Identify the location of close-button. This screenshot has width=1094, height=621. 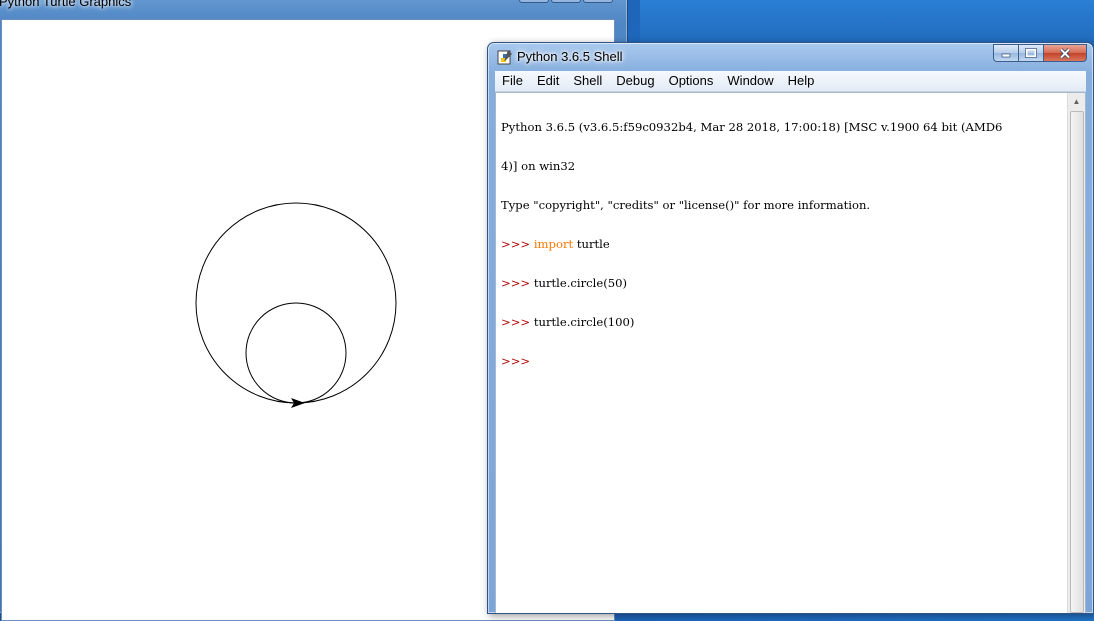
(1065, 53).